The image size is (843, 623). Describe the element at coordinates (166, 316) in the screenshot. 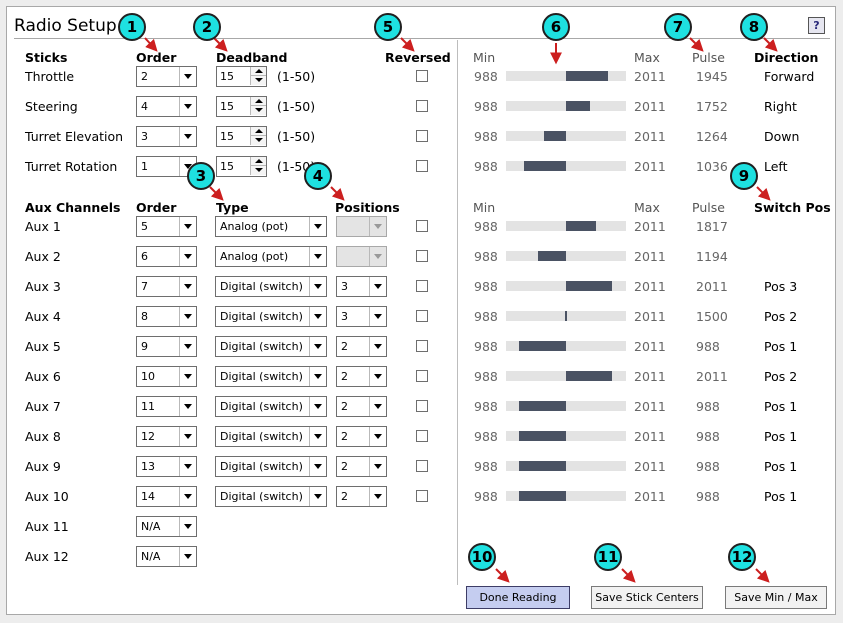

I see `aux-order-select: 8` at that location.